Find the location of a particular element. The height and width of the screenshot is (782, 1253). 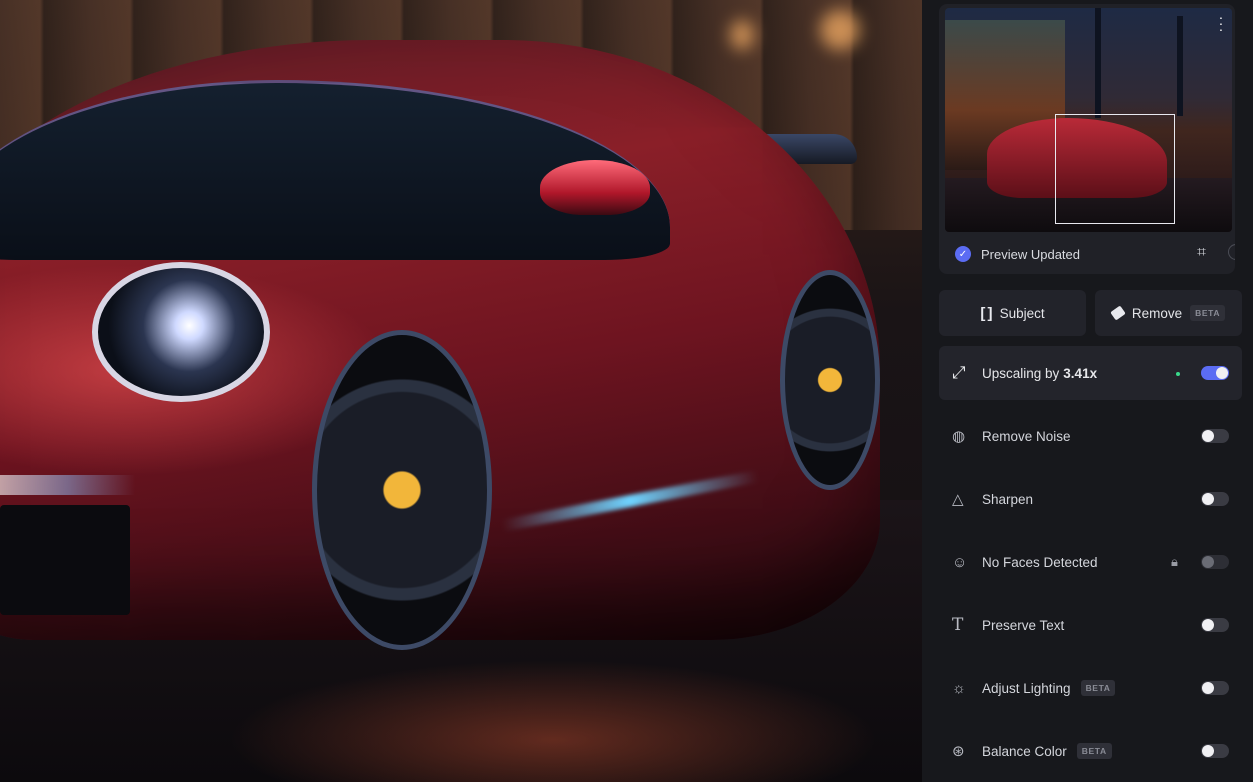

viewport-frame is located at coordinates (1115, 169).